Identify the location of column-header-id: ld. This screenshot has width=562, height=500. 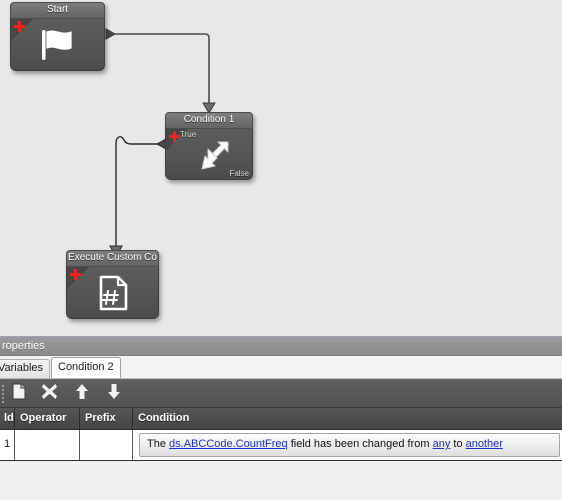
(7, 418).